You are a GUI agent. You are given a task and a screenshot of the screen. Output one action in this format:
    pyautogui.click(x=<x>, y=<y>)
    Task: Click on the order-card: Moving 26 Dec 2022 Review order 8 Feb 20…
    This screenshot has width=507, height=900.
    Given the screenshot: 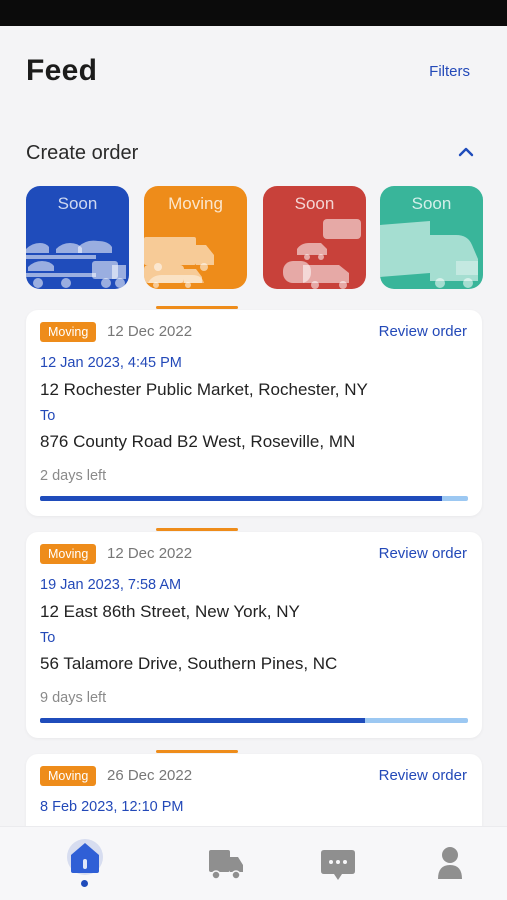 What is the action you would take?
    pyautogui.click(x=254, y=792)
    